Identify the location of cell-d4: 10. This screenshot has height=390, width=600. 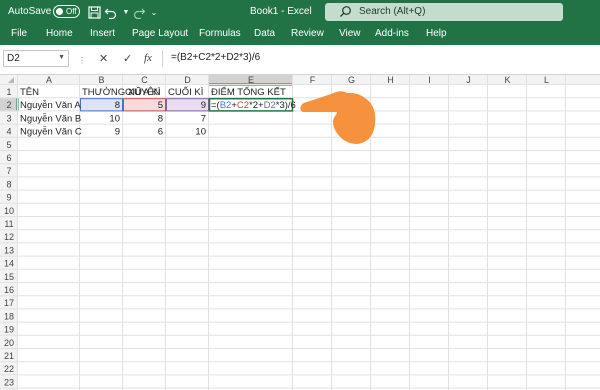
(200, 132).